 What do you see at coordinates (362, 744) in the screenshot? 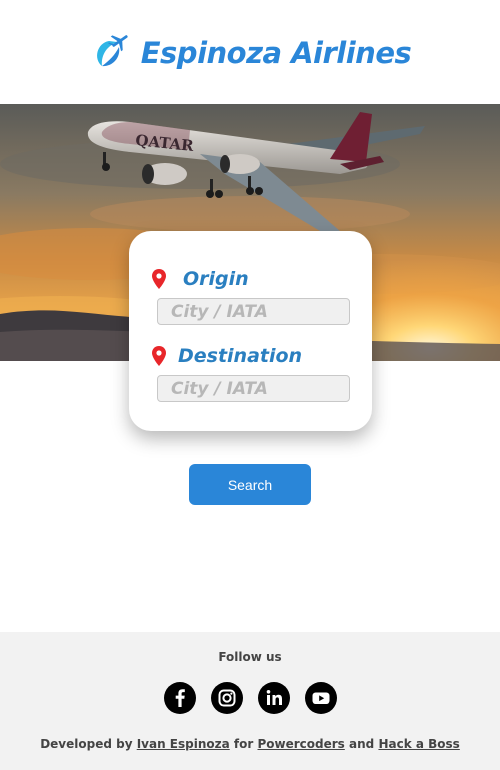
I see `credits-and: and` at bounding box center [362, 744].